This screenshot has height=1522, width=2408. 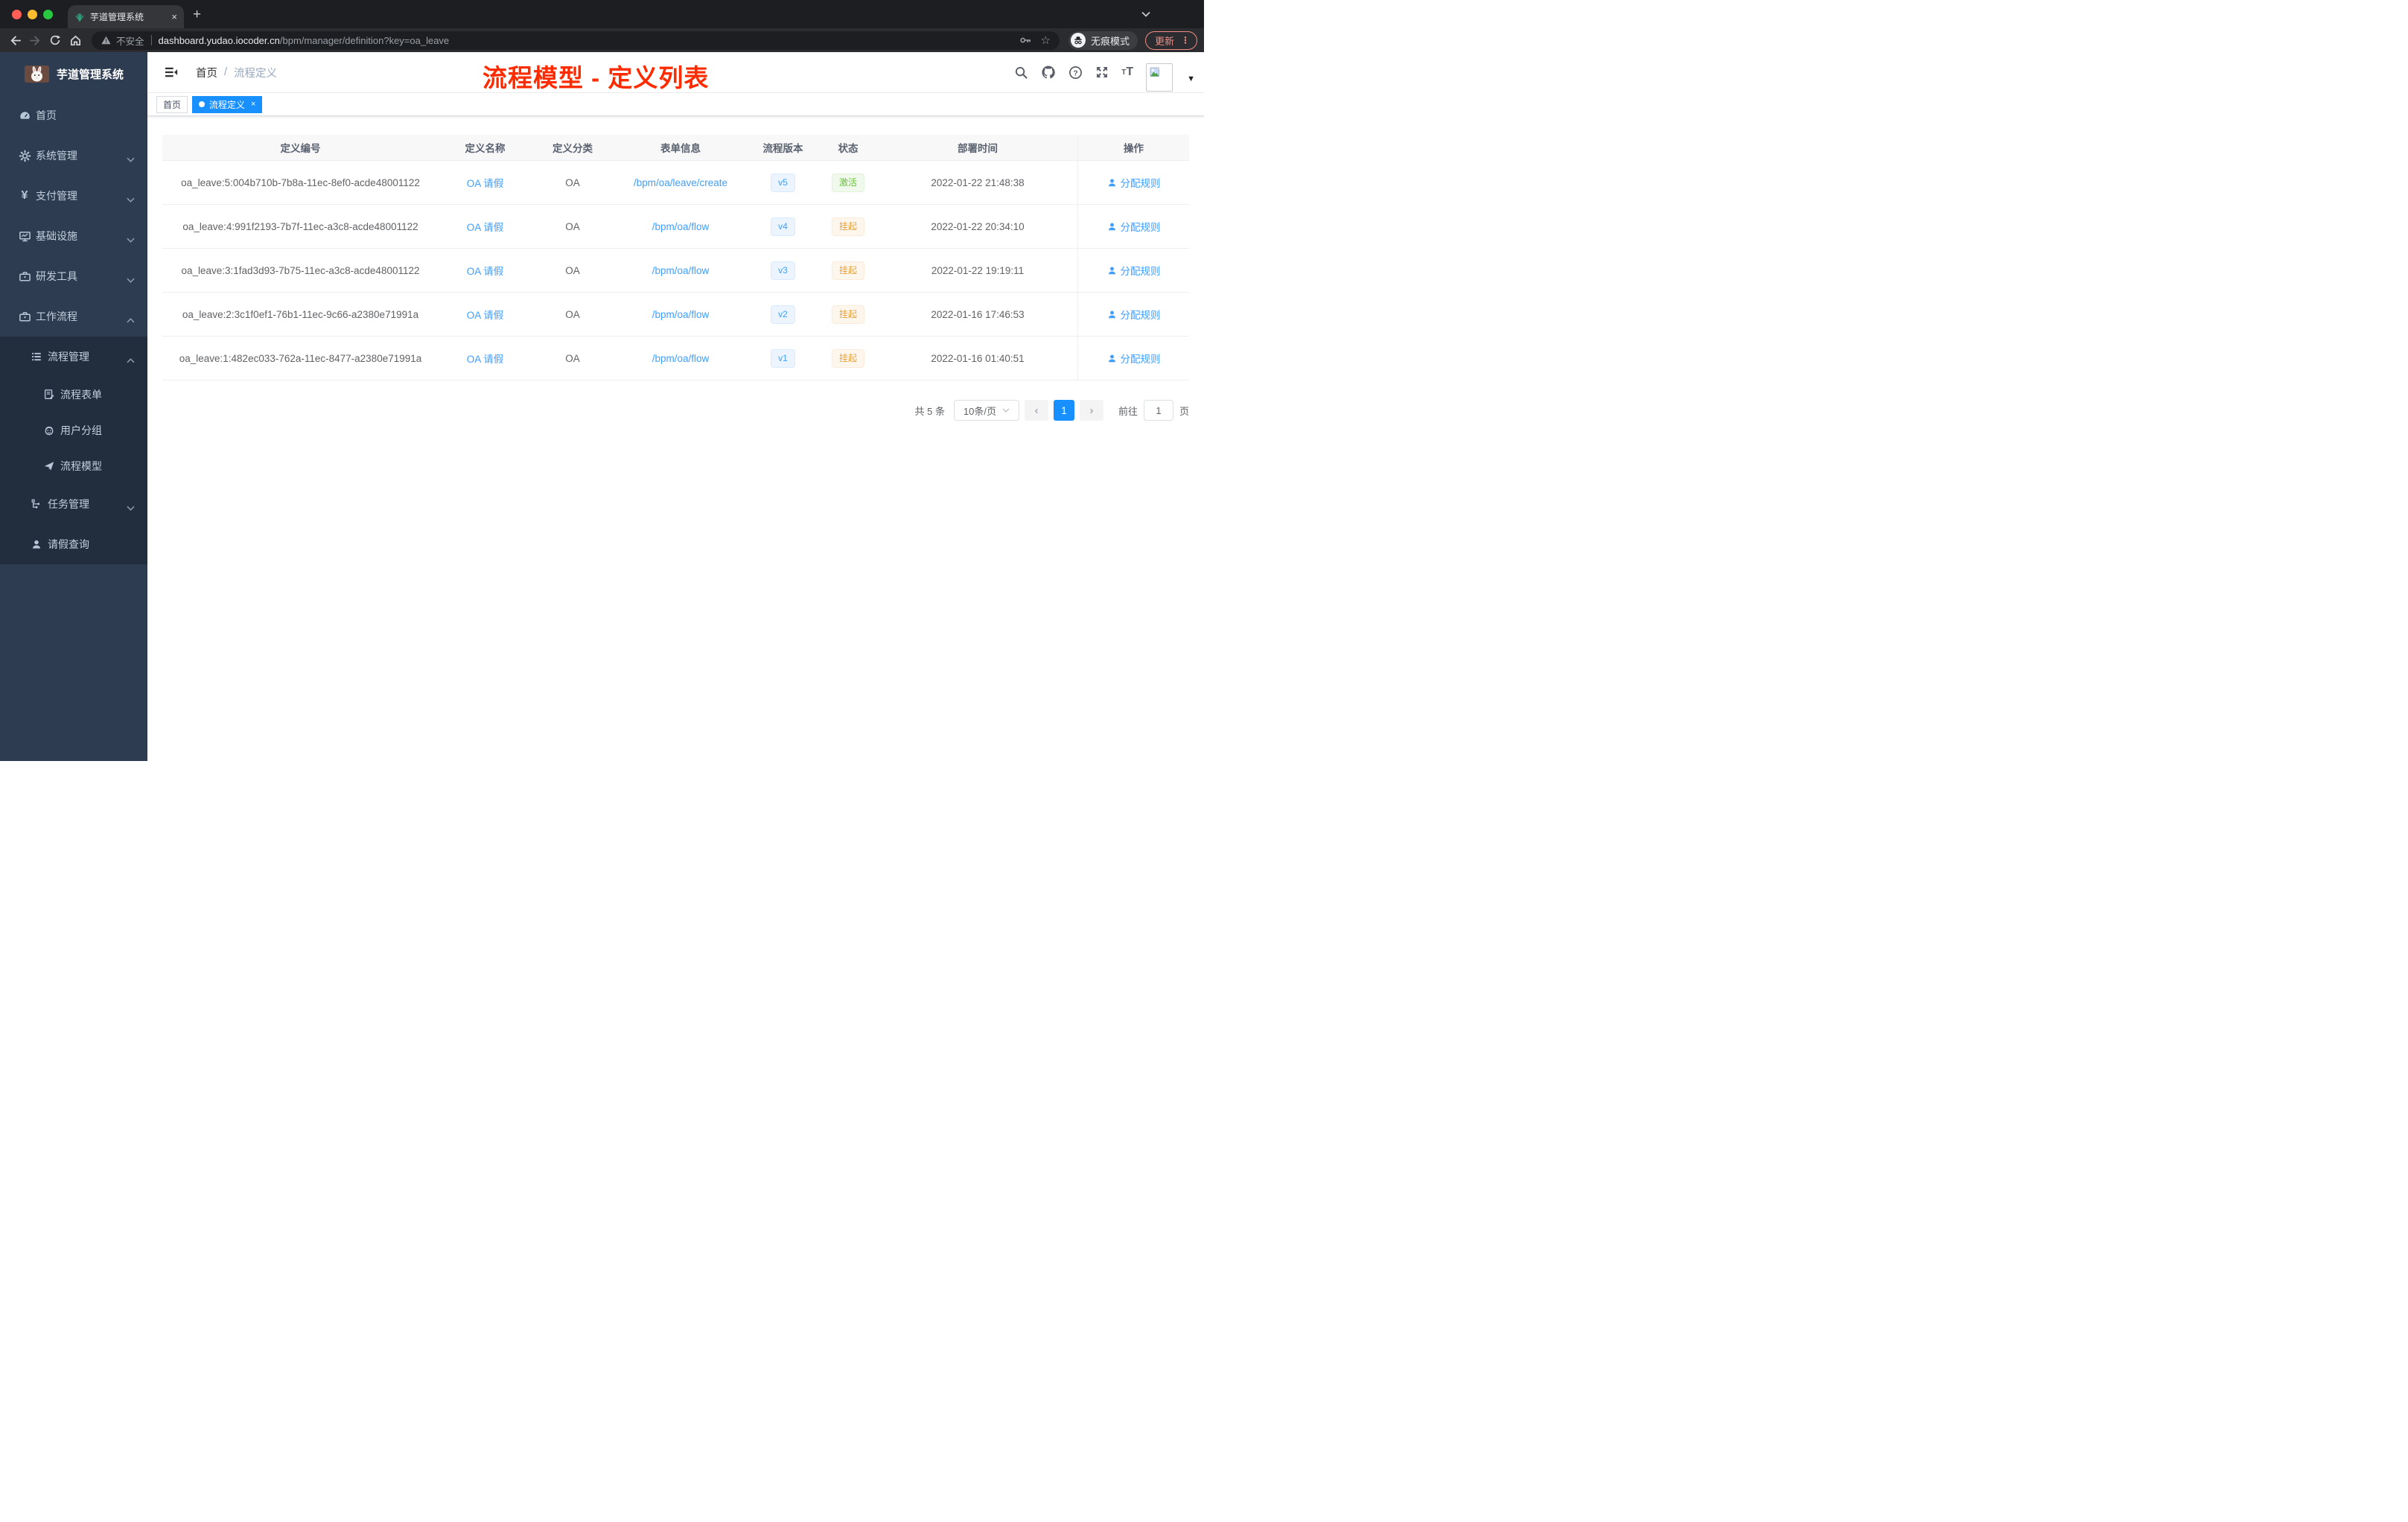 I want to click on minimize-window-button, so click(x=32, y=14).